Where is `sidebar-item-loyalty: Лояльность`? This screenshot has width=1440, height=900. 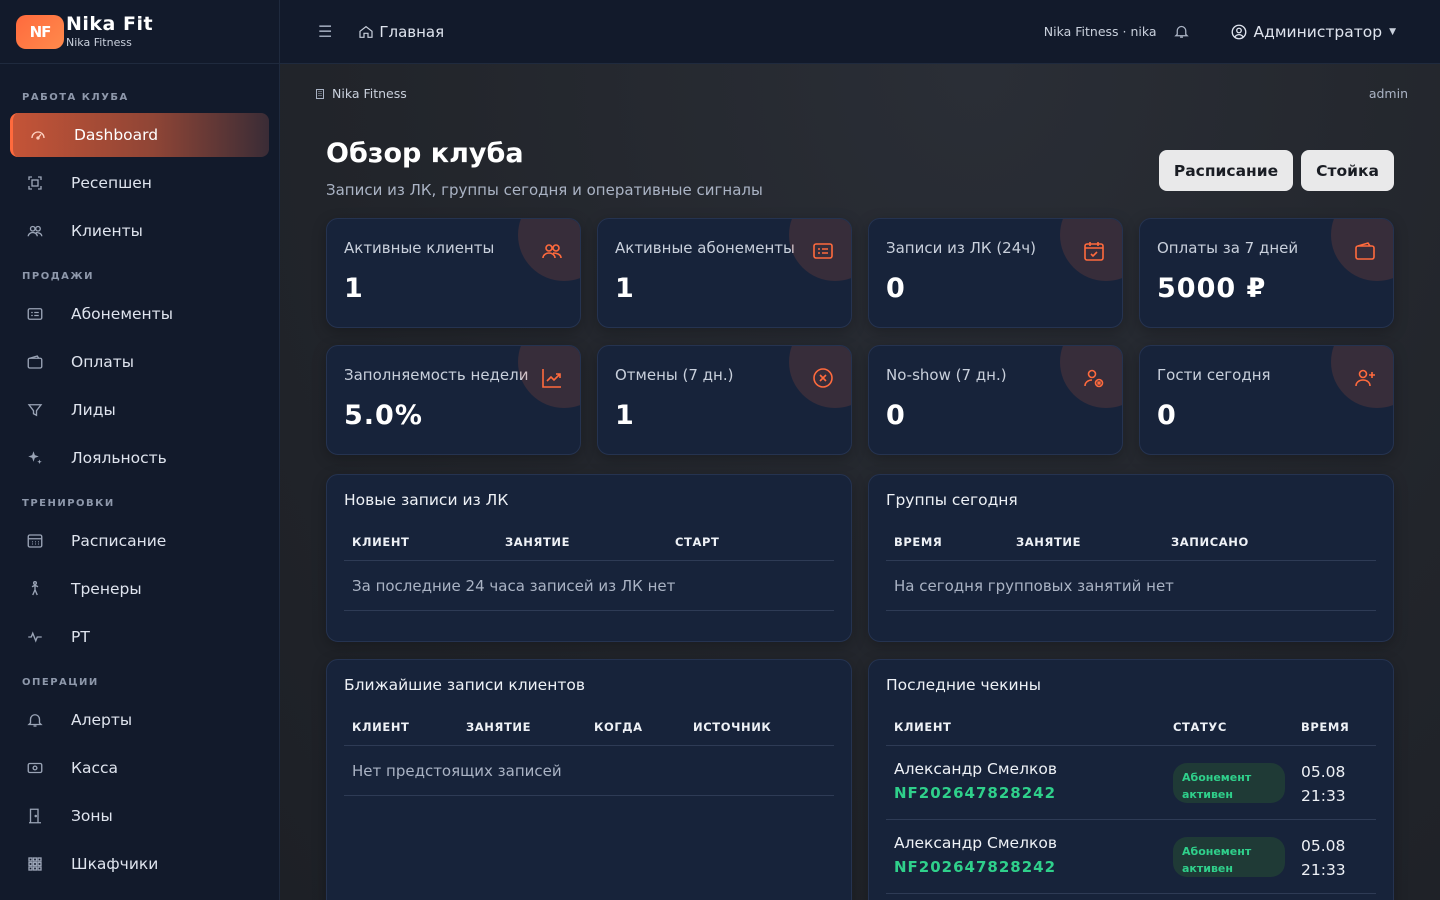
sidebar-item-loyalty: Лояльность is located at coordinates (139, 458).